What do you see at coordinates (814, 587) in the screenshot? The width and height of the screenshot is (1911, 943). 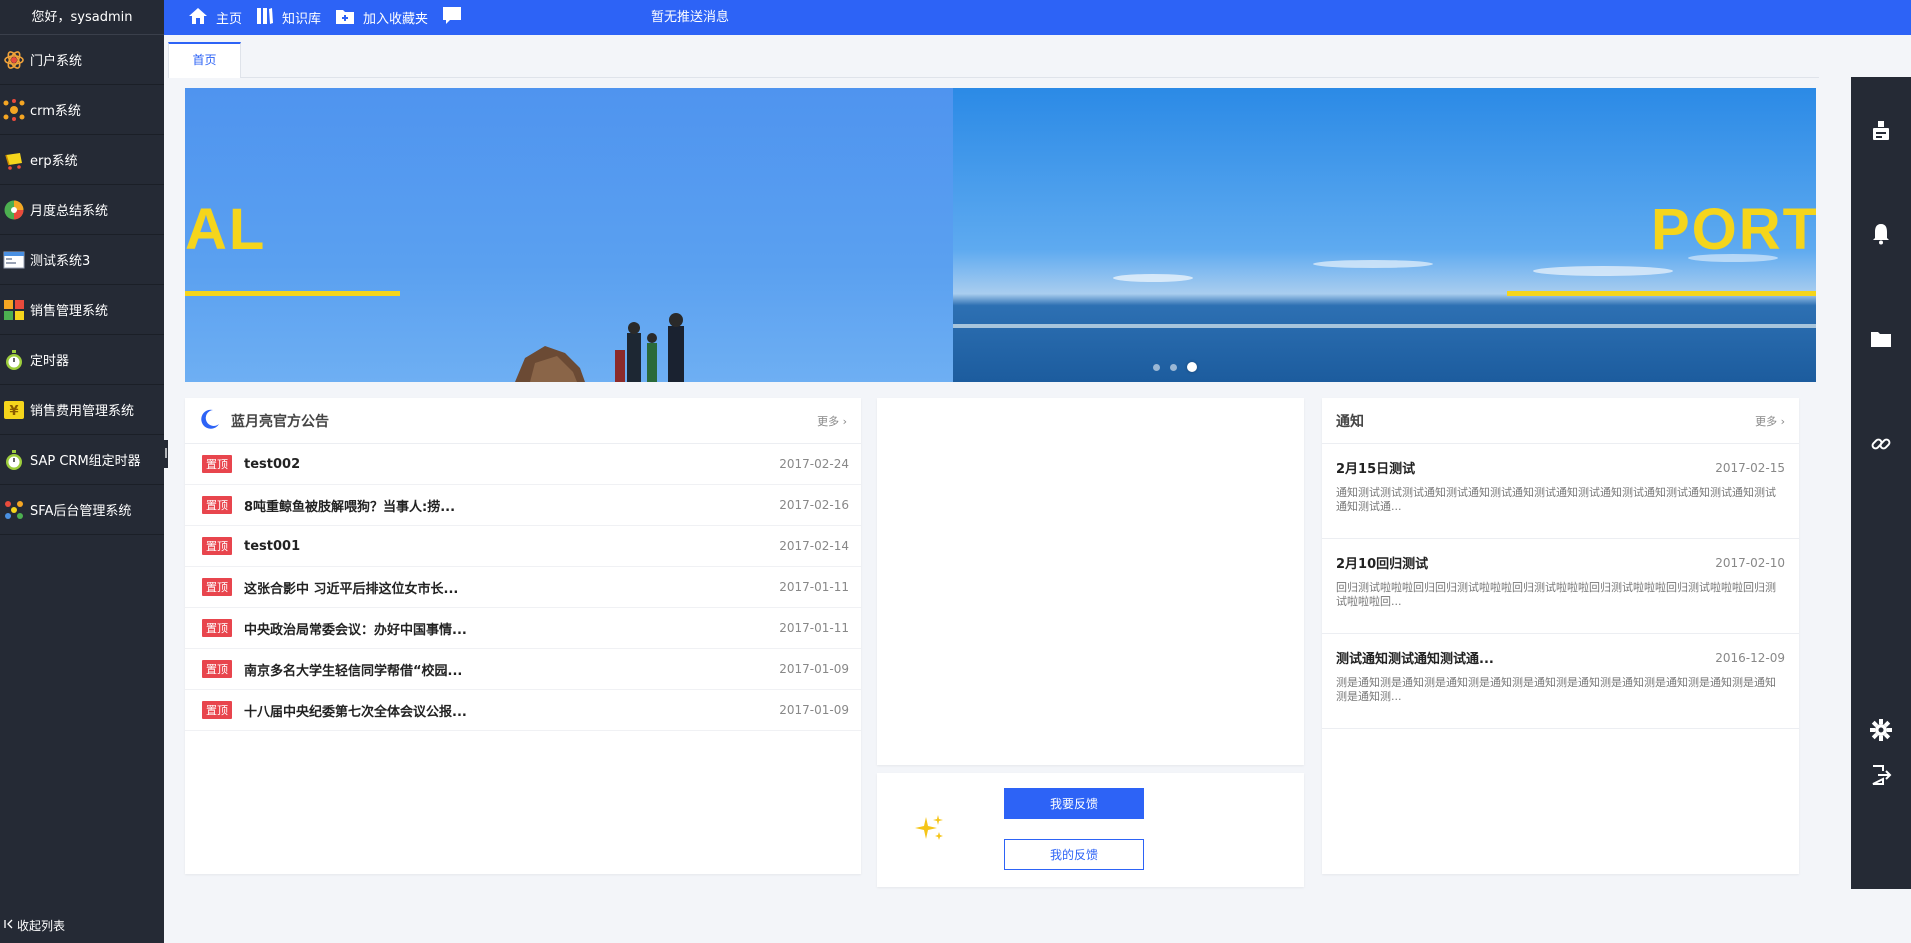 I see `announcement-row-date: 2017-01-11` at bounding box center [814, 587].